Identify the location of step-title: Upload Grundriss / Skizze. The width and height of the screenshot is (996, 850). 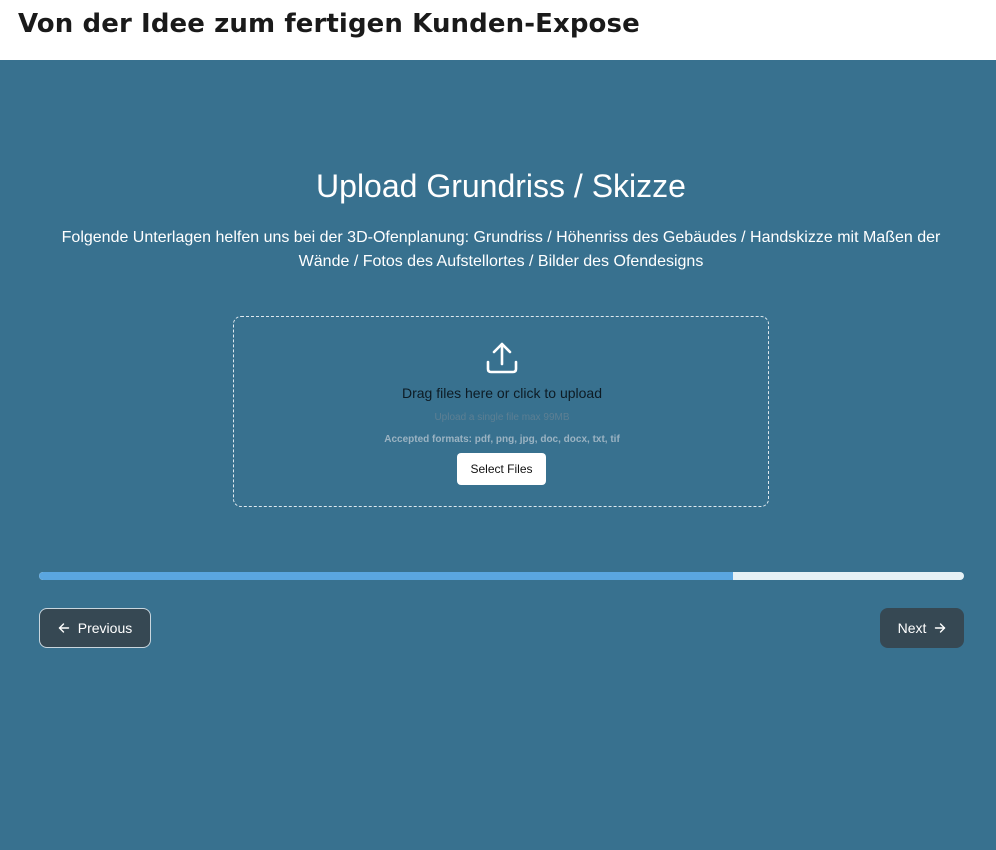
(501, 186).